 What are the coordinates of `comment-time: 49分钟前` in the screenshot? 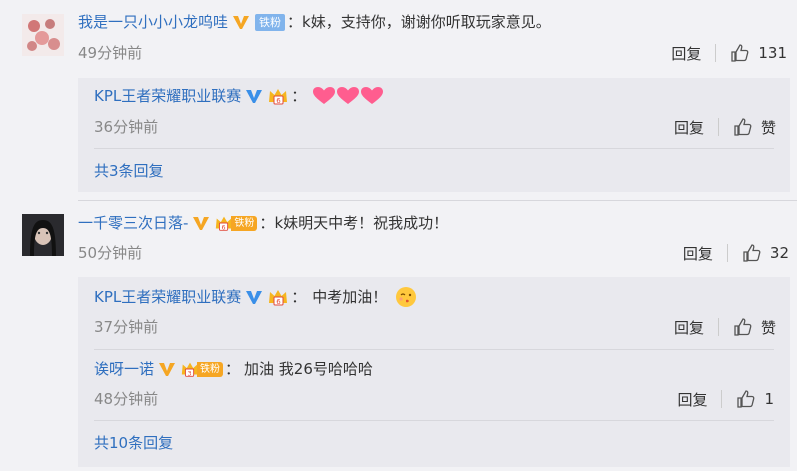 It's located at (110, 53).